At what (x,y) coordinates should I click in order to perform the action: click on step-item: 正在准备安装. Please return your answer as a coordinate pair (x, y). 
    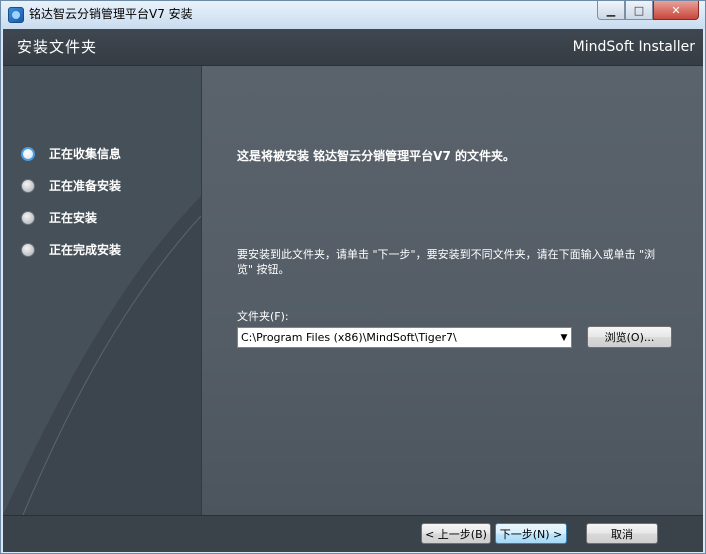
    Looking at the image, I should click on (71, 186).